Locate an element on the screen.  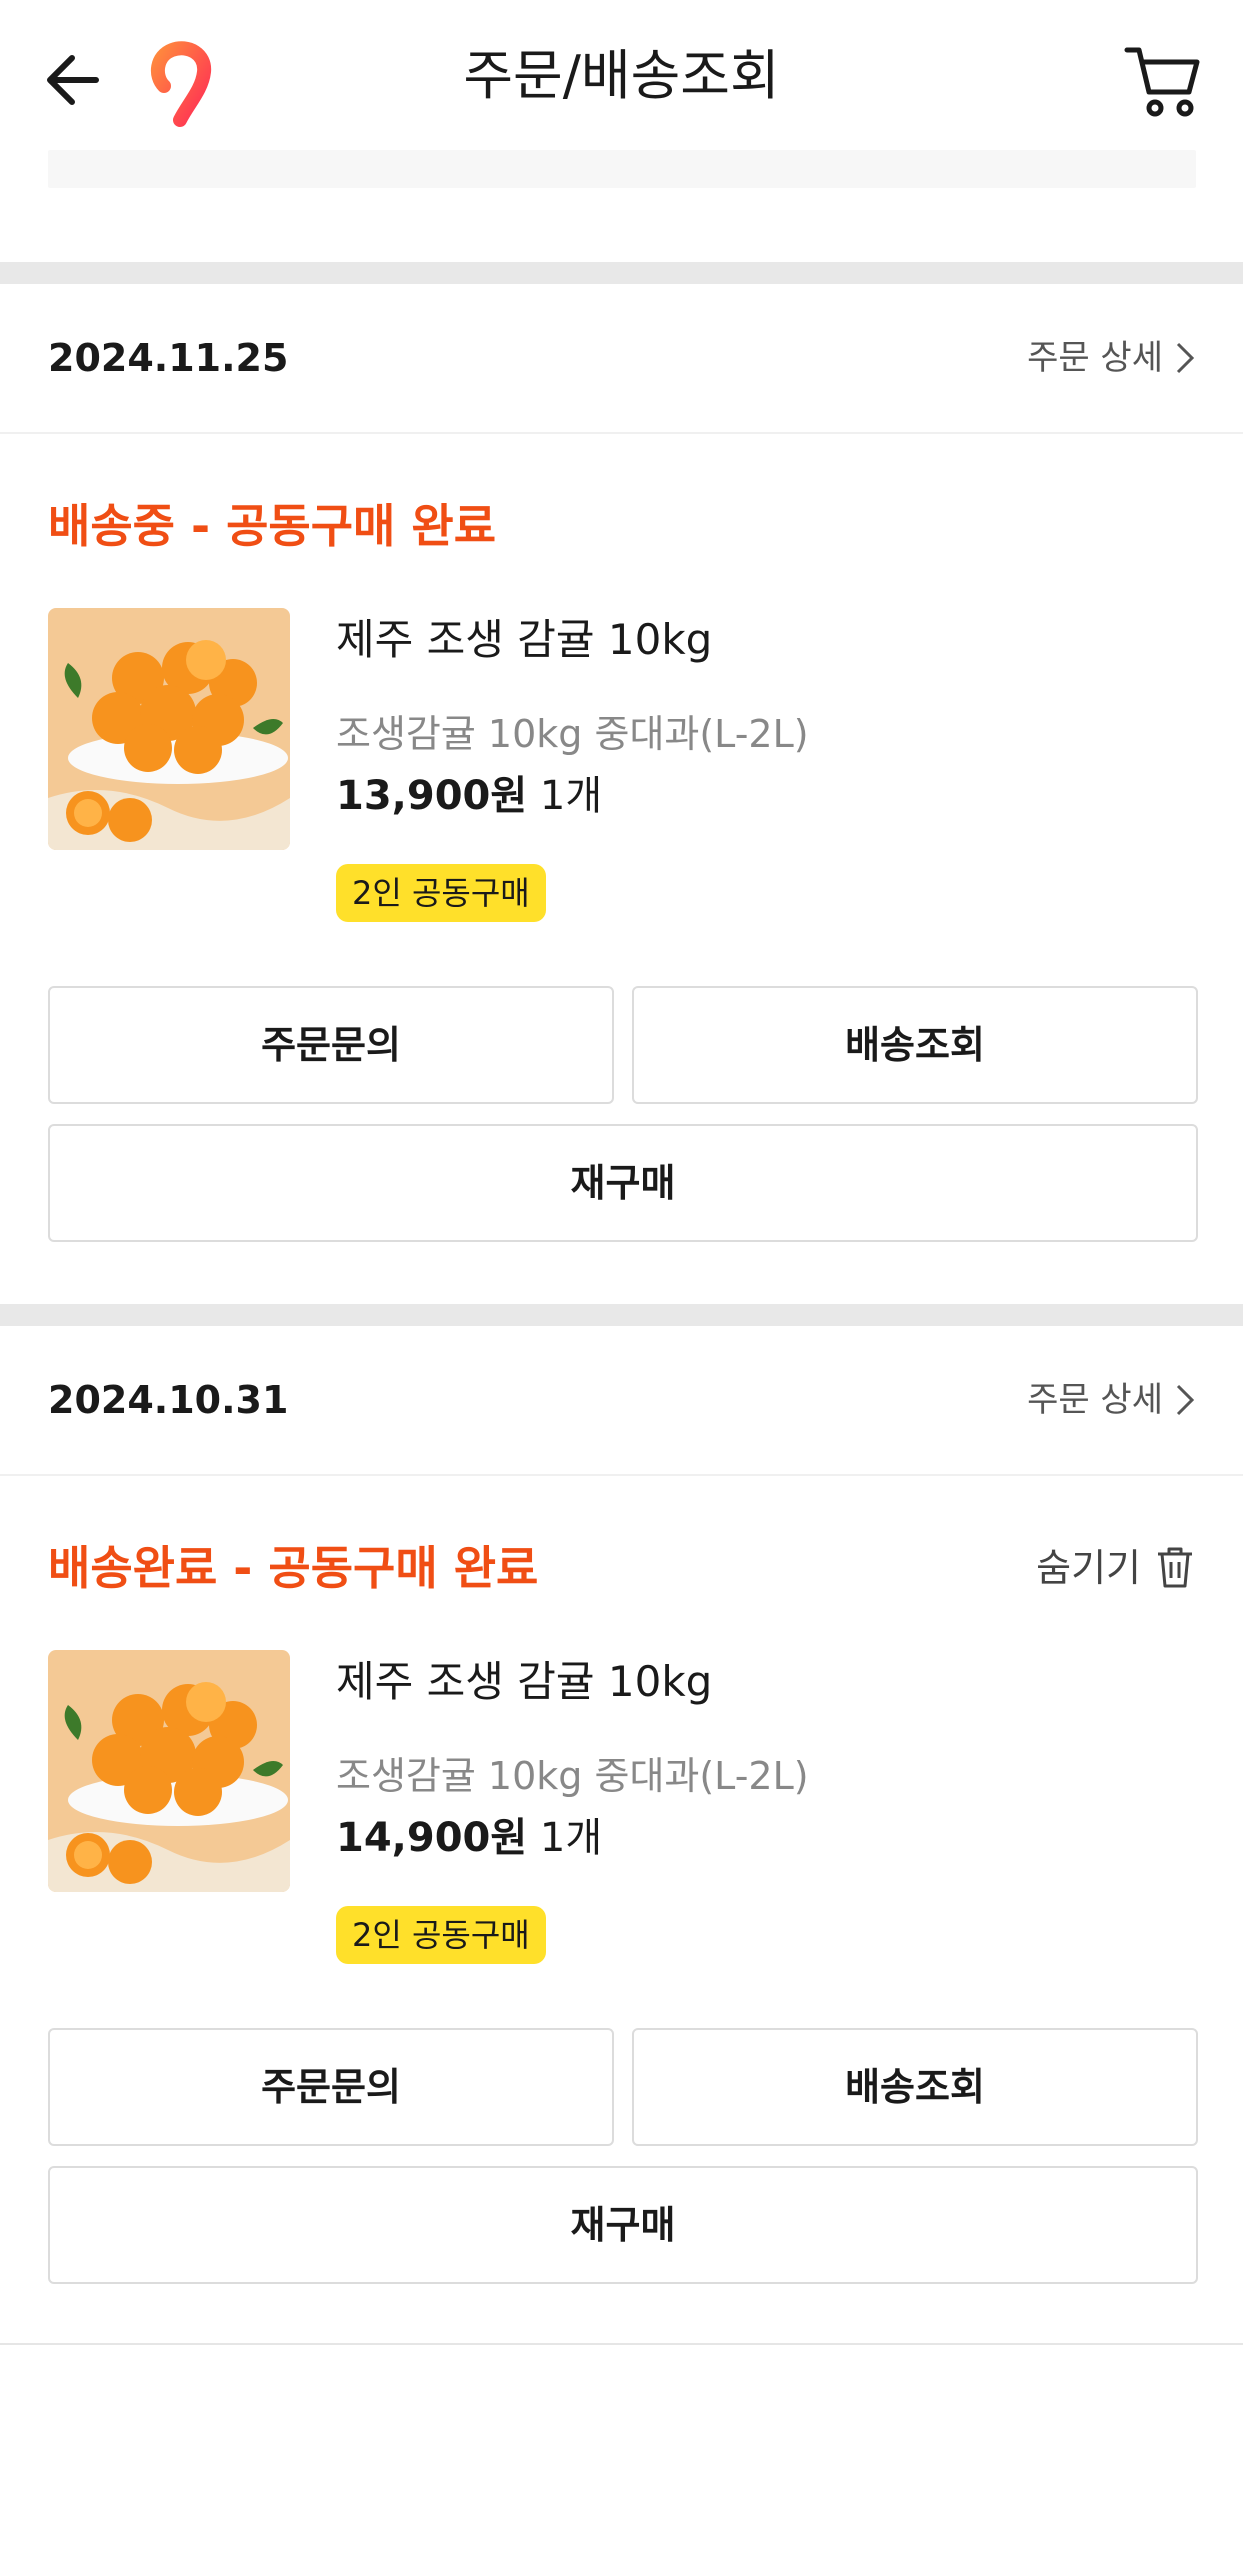
product-price-row: 13,900원 1개 is located at coordinates (469, 796).